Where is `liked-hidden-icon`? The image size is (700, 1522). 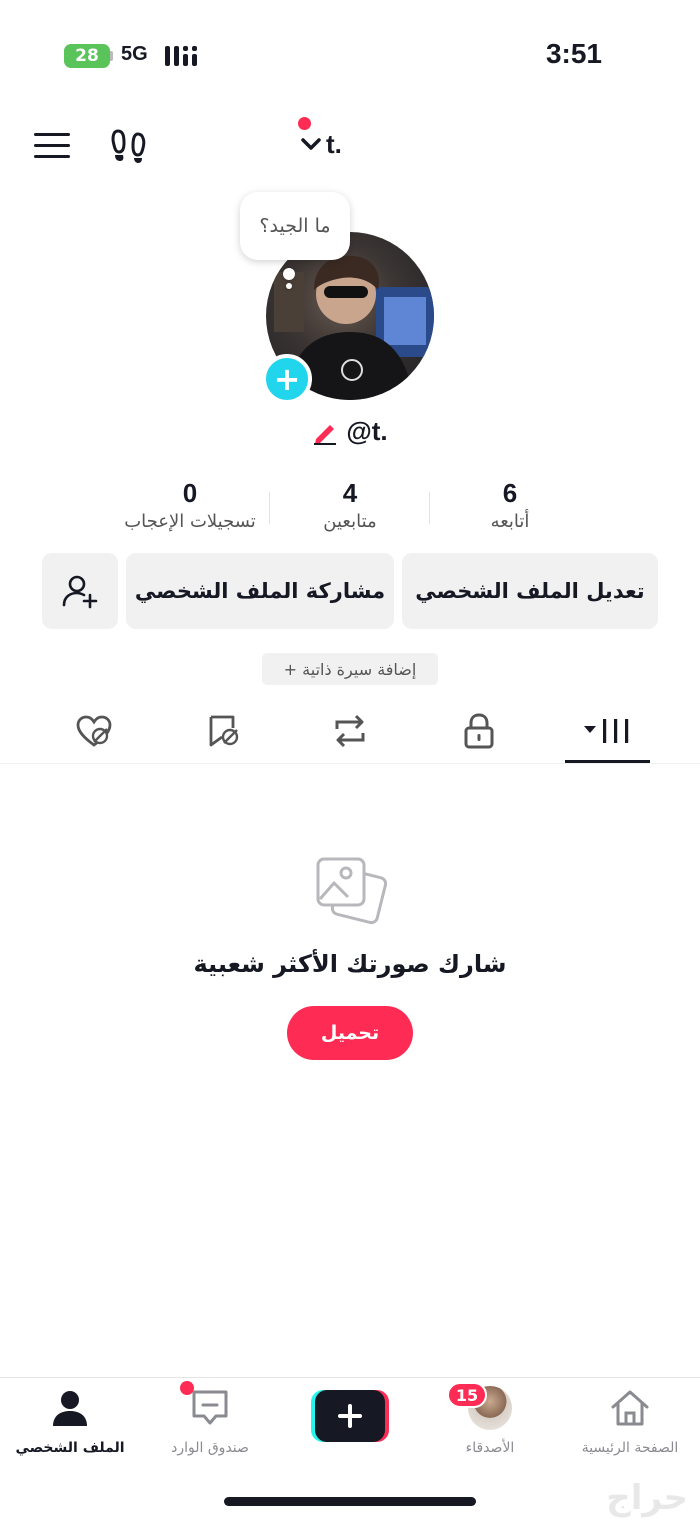 liked-hidden-icon is located at coordinates (94, 731).